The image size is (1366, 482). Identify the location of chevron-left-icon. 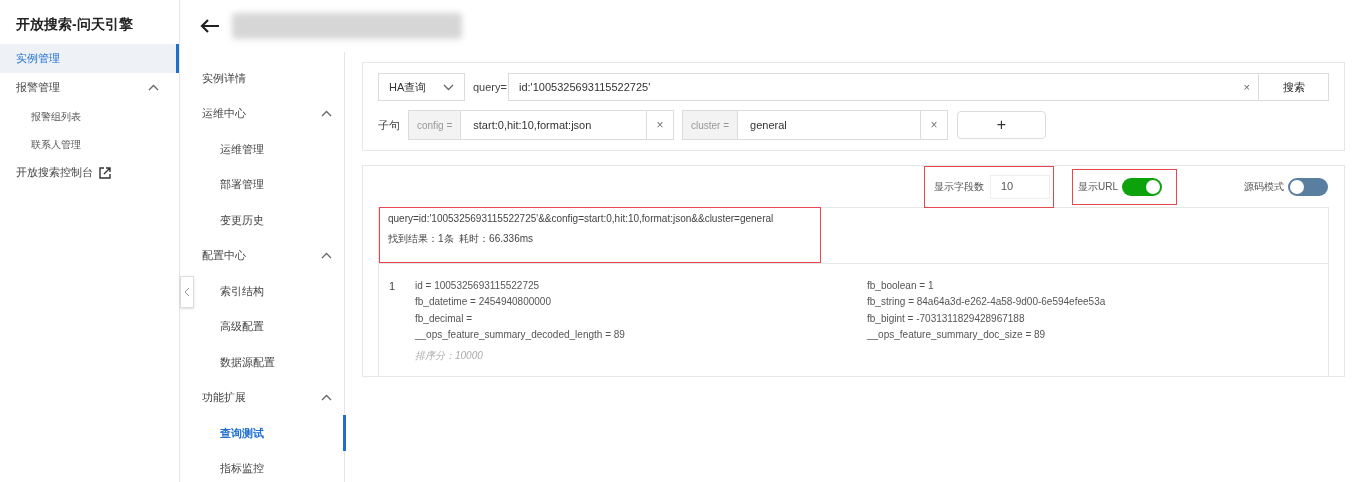
(187, 292).